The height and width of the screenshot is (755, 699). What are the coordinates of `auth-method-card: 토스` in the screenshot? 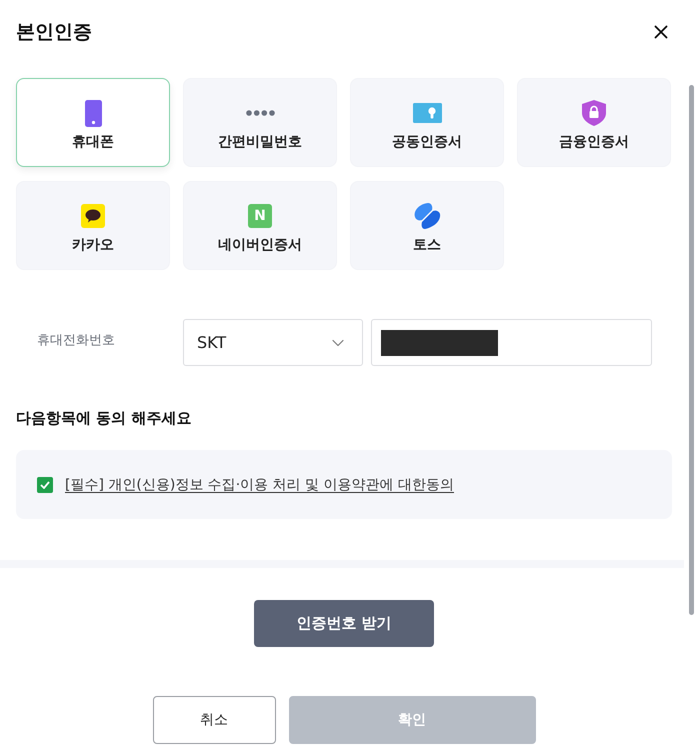 It's located at (427, 225).